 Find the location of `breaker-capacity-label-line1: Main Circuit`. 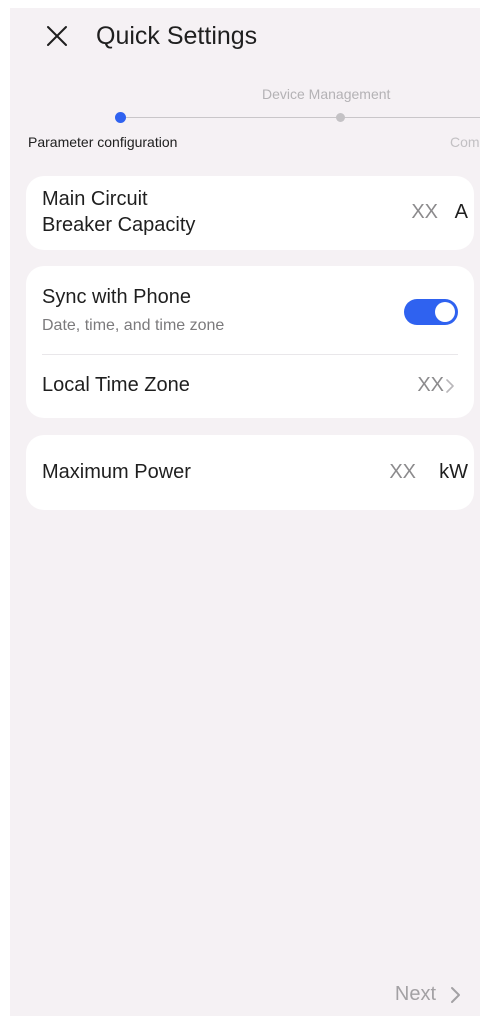

breaker-capacity-label-line1: Main Circuit is located at coordinates (95, 199).